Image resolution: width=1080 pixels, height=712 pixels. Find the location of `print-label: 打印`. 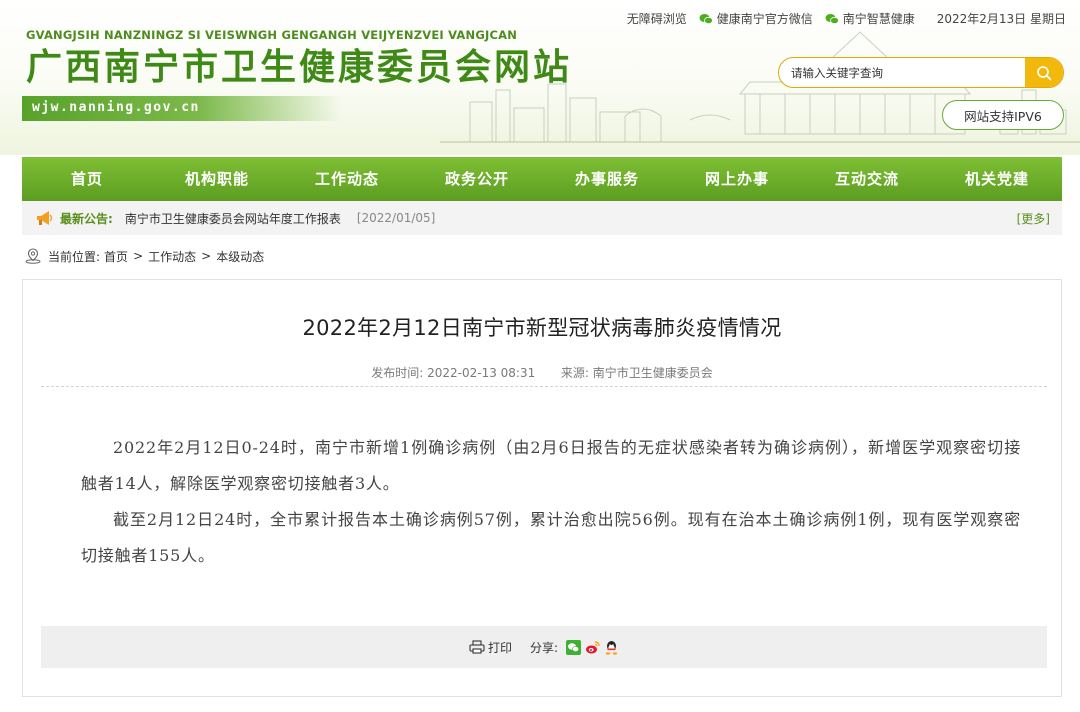

print-label: 打印 is located at coordinates (499, 647).